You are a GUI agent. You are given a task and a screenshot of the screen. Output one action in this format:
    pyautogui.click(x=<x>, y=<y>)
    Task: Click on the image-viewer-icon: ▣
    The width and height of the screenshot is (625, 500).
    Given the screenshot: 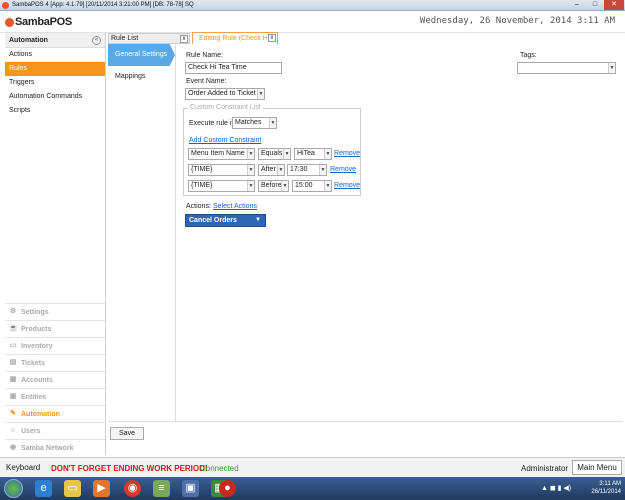 What is the action you would take?
    pyautogui.click(x=190, y=488)
    